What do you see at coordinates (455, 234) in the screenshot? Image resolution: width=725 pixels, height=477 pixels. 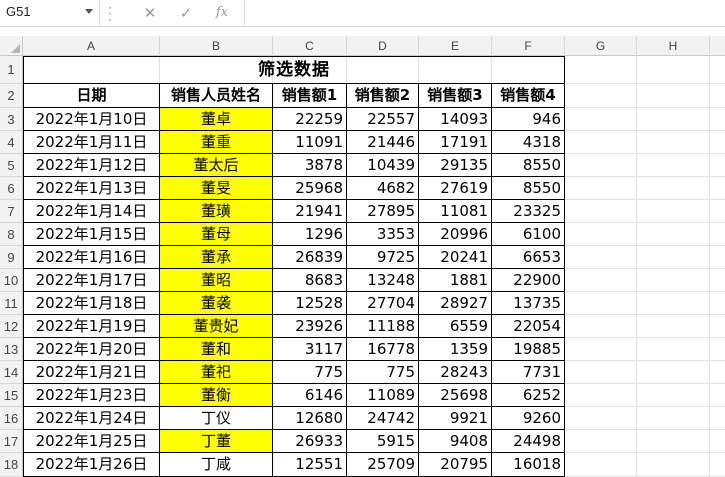 I see `sales-cell: 20996` at bounding box center [455, 234].